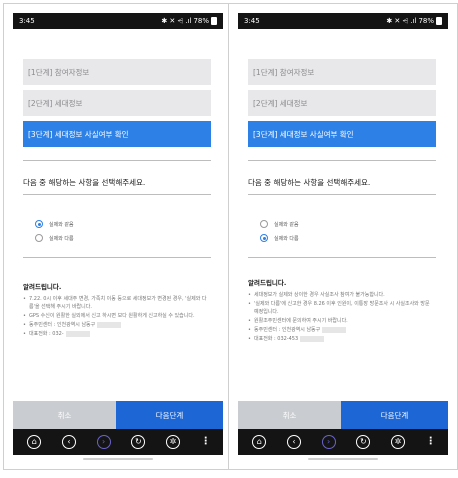 The height and width of the screenshot is (478, 458). What do you see at coordinates (341, 321) in the screenshot?
I see `notice-item: 원활조주민센터에 문의하여 주시기 바랍니다.` at bounding box center [341, 321].